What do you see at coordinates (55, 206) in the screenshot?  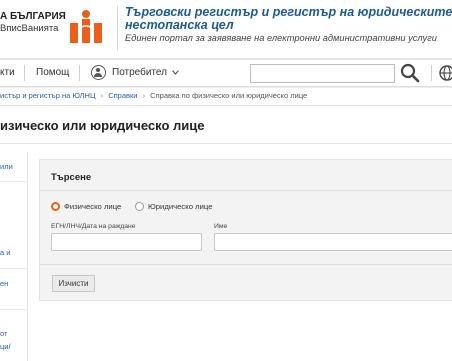 I see `radio-physical-person` at bounding box center [55, 206].